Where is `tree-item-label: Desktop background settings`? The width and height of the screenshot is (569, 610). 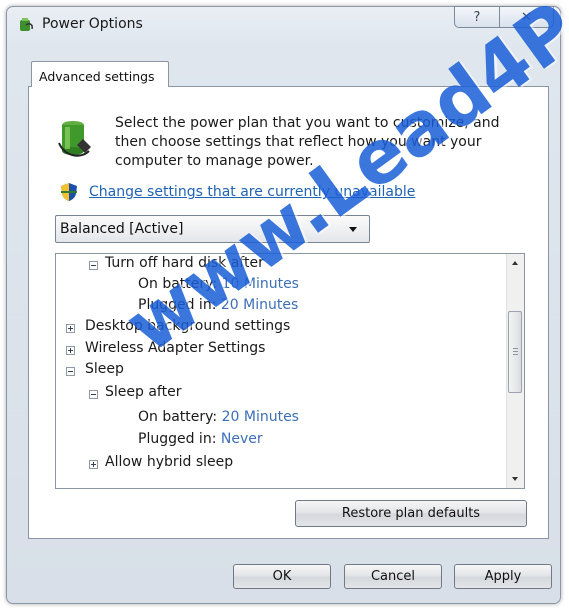 tree-item-label: Desktop background settings is located at coordinates (188, 326).